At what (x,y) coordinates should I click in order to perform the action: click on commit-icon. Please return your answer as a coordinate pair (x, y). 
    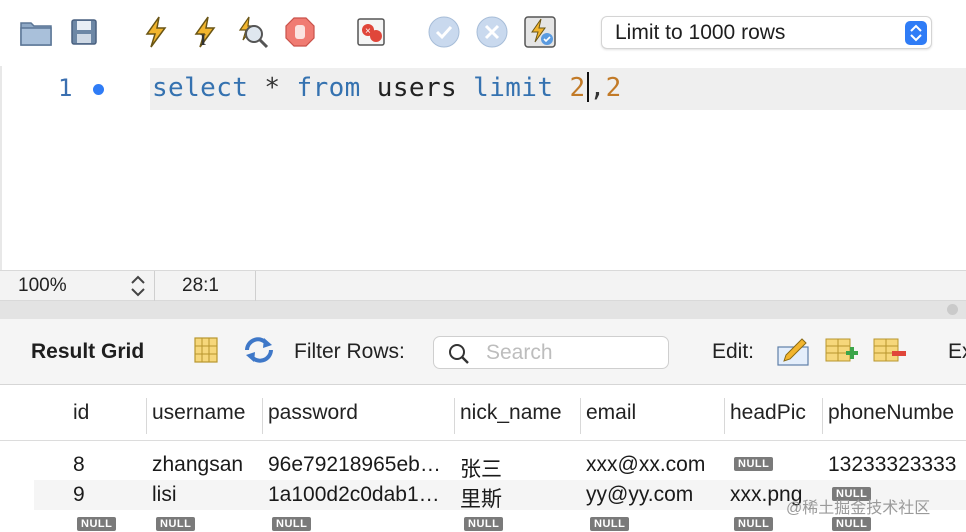
    Looking at the image, I should click on (444, 32).